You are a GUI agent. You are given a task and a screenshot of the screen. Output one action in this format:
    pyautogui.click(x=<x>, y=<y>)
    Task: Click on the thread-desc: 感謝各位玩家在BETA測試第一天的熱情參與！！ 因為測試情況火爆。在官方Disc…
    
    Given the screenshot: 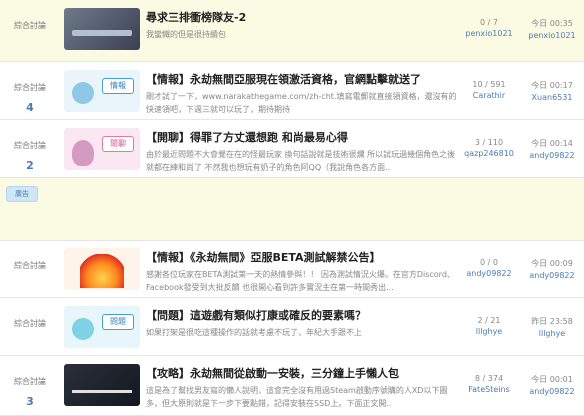 What is the action you would take?
    pyautogui.click(x=300, y=281)
    